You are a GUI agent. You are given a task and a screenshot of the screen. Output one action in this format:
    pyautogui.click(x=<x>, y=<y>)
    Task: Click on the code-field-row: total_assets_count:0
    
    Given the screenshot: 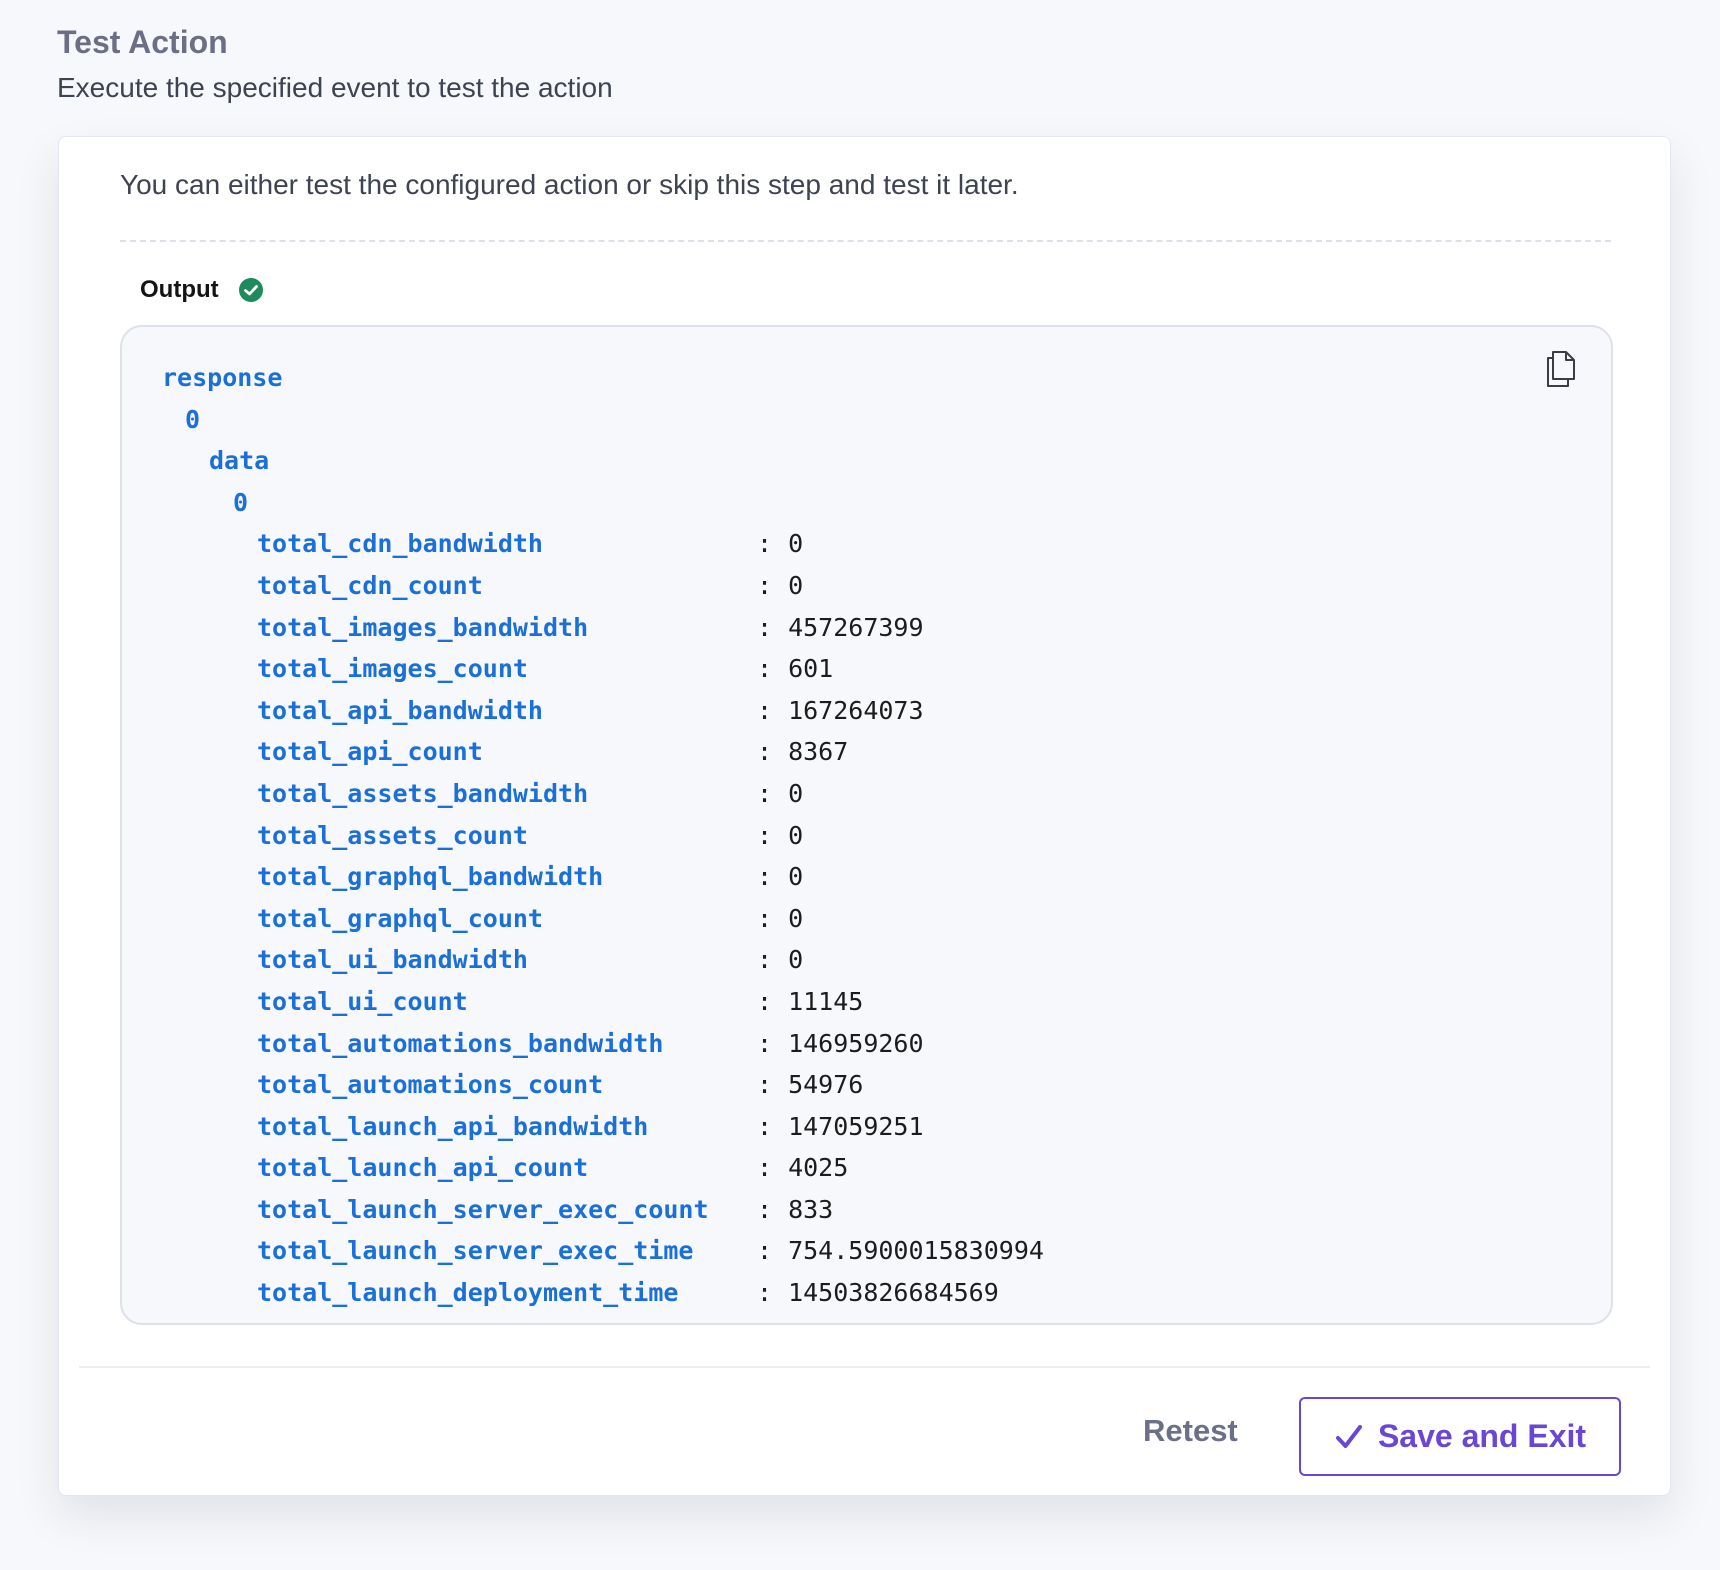 What is the action you would take?
    pyautogui.click(x=836, y=836)
    